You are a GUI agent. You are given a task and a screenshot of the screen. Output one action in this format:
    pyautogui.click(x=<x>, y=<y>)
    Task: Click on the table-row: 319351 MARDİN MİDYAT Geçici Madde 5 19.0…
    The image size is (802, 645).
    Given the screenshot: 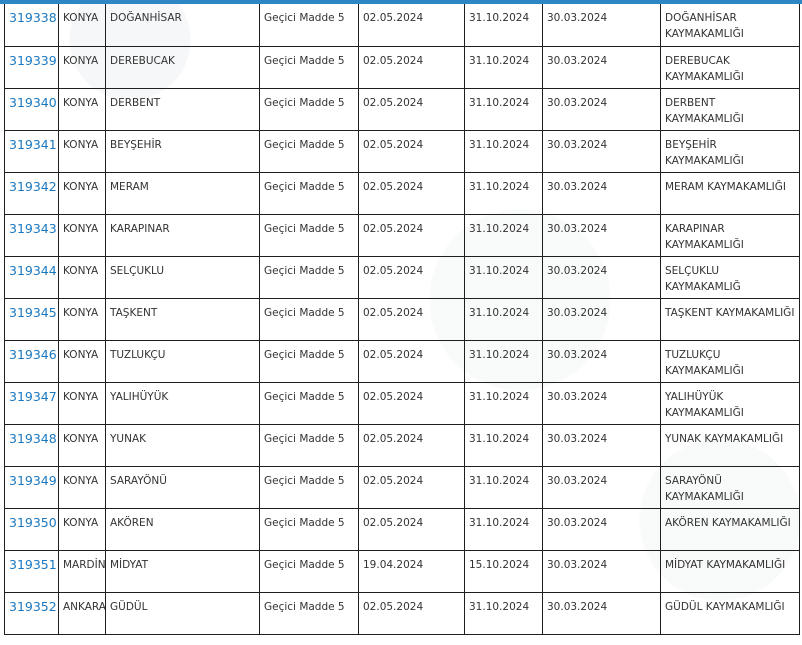 What is the action you would take?
    pyautogui.click(x=402, y=571)
    